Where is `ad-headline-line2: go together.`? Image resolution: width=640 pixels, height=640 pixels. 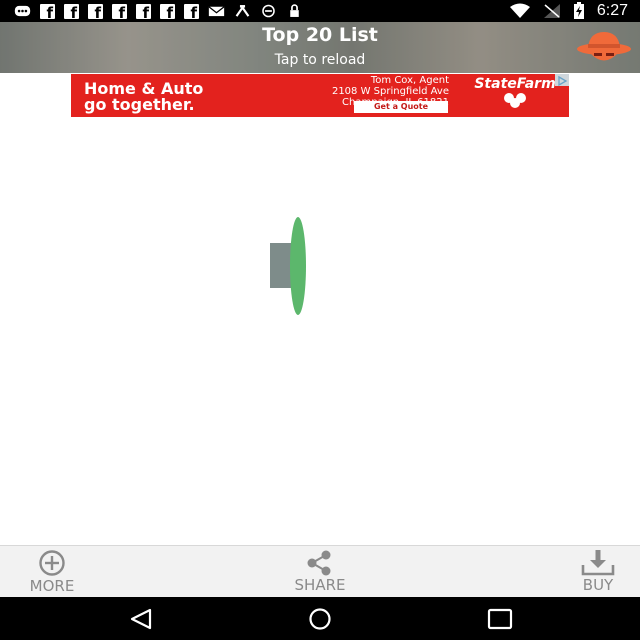
ad-headline-line2: go together. is located at coordinates (139, 104).